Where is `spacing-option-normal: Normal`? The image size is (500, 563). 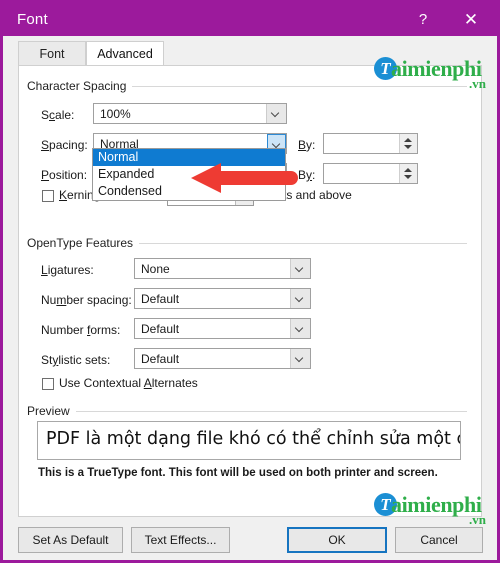 spacing-option-normal: Normal is located at coordinates (189, 157).